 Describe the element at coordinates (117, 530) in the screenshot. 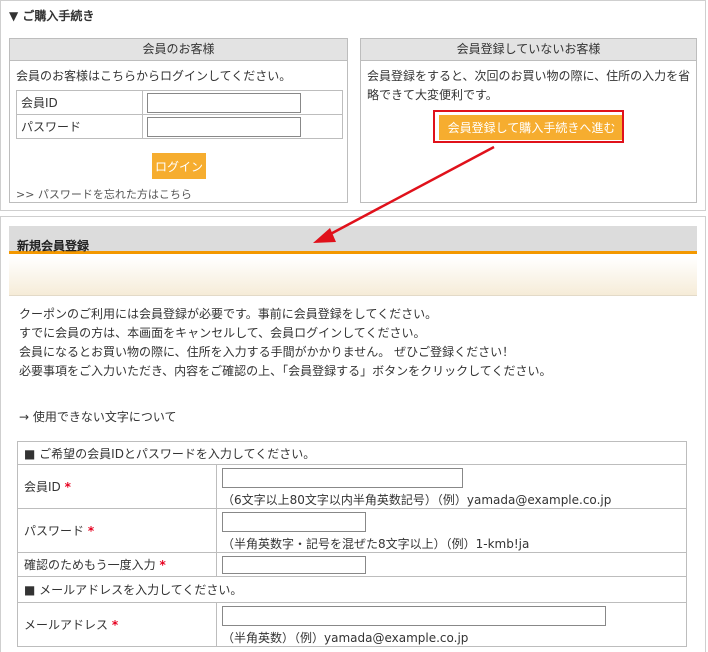

I see `password-label-cell: パスワード *` at that location.